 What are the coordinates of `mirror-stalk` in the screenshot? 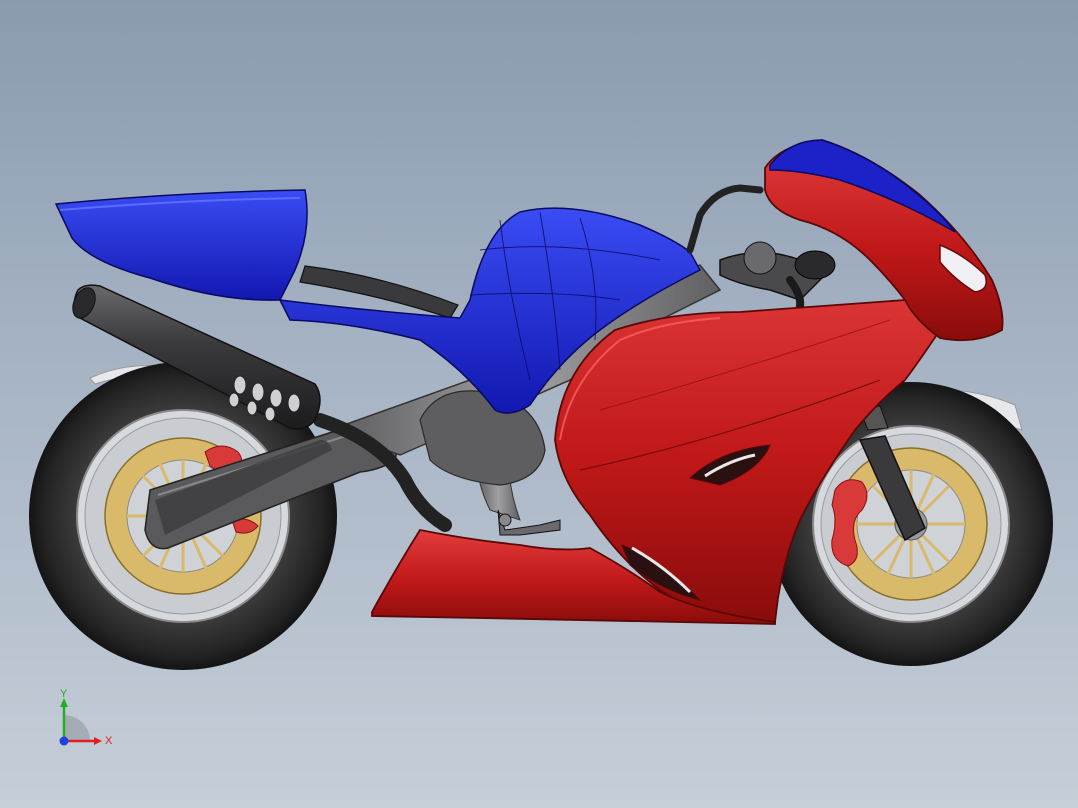 It's located at (725, 219).